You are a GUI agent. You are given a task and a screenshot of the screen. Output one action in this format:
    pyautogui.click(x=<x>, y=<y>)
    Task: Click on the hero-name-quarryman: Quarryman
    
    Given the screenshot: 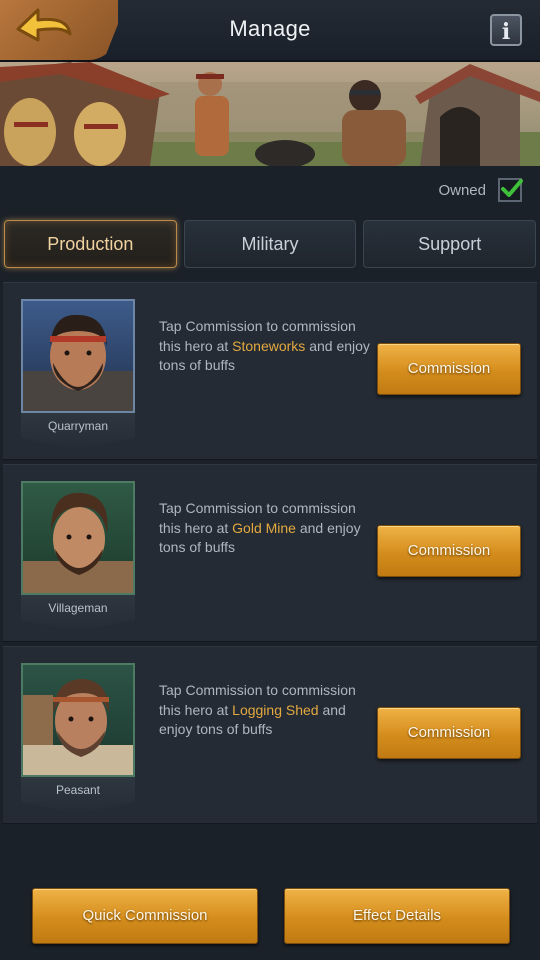 What is the action you would take?
    pyautogui.click(x=78, y=431)
    